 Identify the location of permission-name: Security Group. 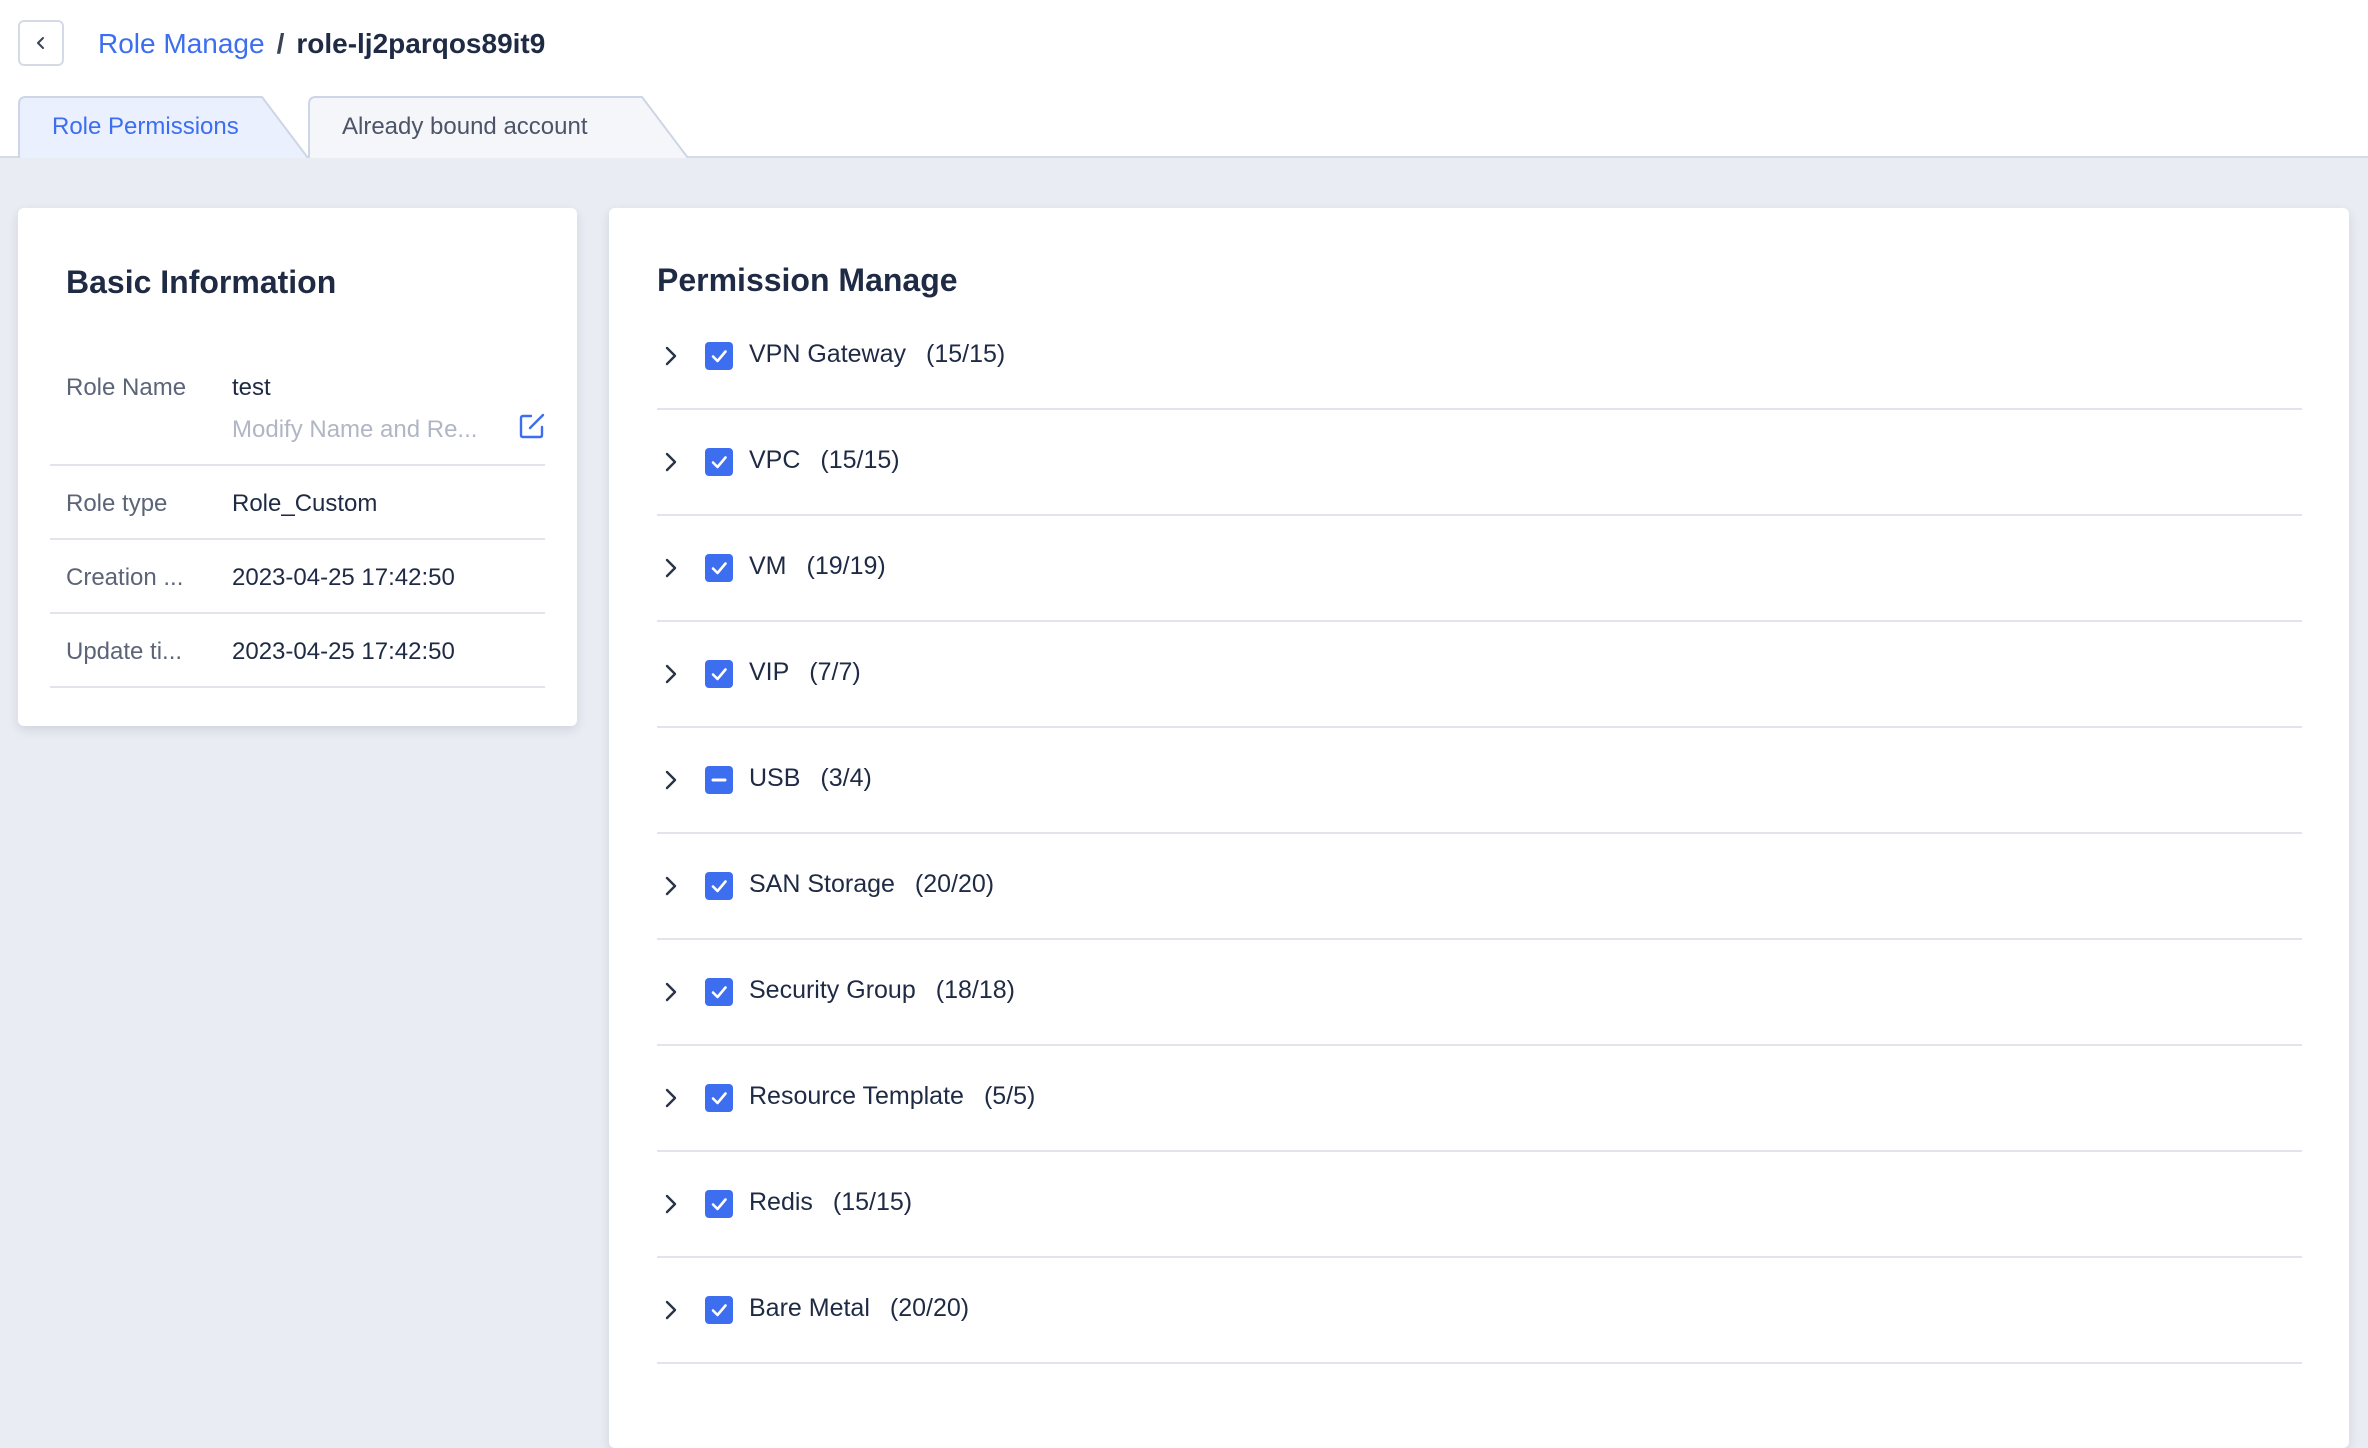
(832, 990).